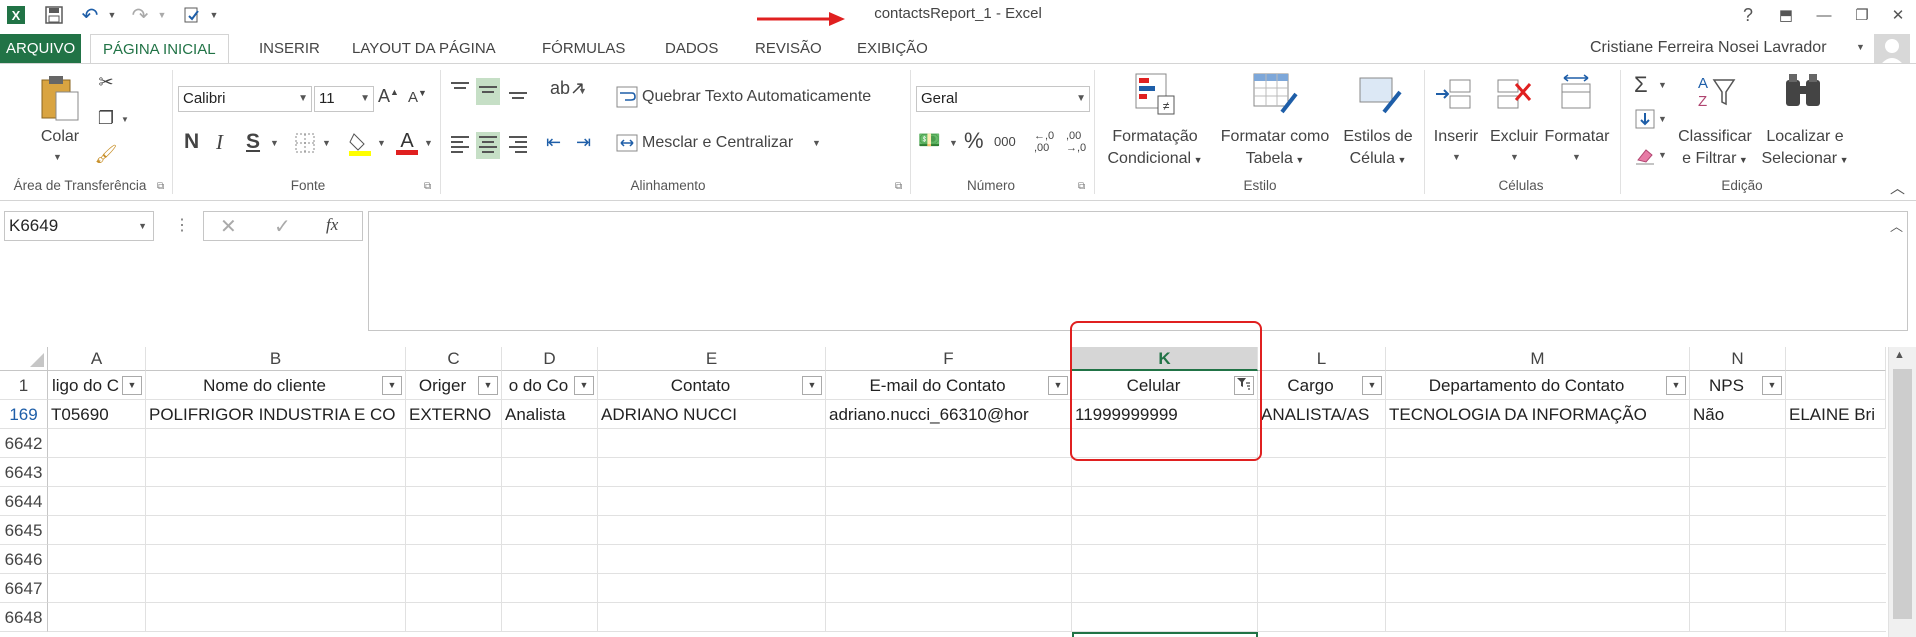 This screenshot has height=637, width=1916. What do you see at coordinates (274, 143) in the screenshot?
I see `underline-dropdown-icon: ▼` at bounding box center [274, 143].